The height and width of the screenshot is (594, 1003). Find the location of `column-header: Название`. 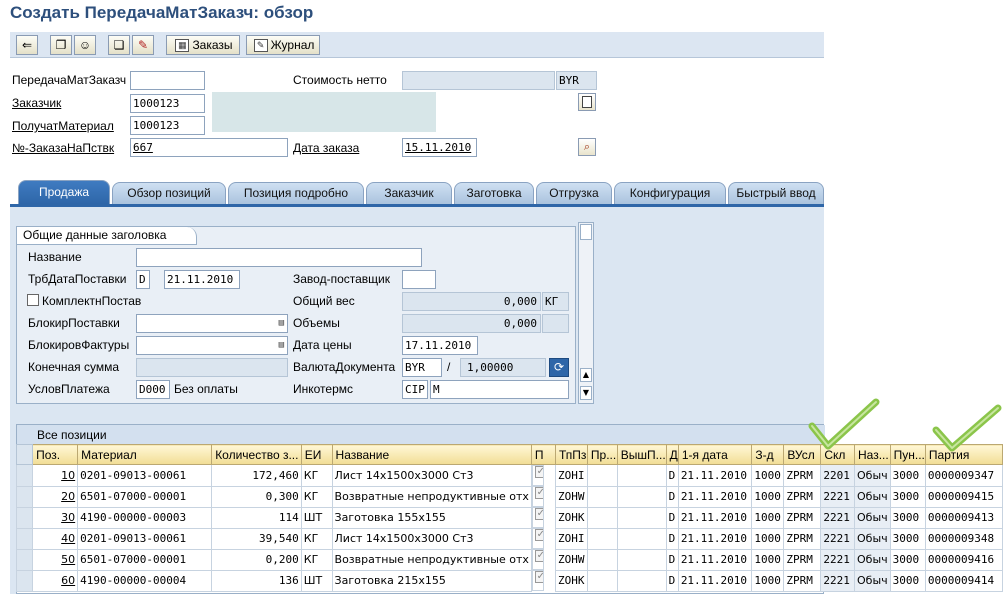

column-header: Название is located at coordinates (431, 454).